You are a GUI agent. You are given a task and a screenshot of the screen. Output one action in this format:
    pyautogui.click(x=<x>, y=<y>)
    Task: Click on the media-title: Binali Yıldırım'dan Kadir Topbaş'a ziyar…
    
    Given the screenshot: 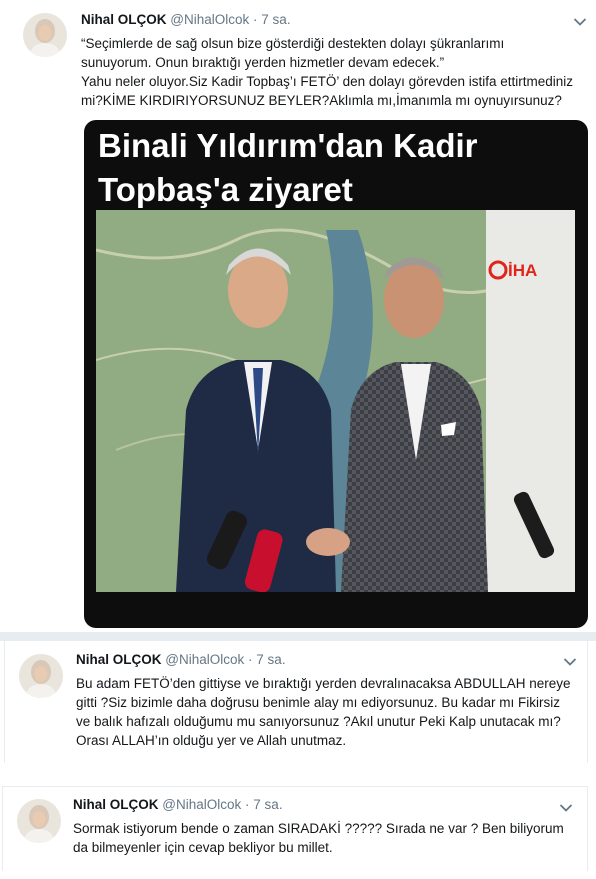 What is the action you would take?
    pyautogui.click(x=288, y=167)
    